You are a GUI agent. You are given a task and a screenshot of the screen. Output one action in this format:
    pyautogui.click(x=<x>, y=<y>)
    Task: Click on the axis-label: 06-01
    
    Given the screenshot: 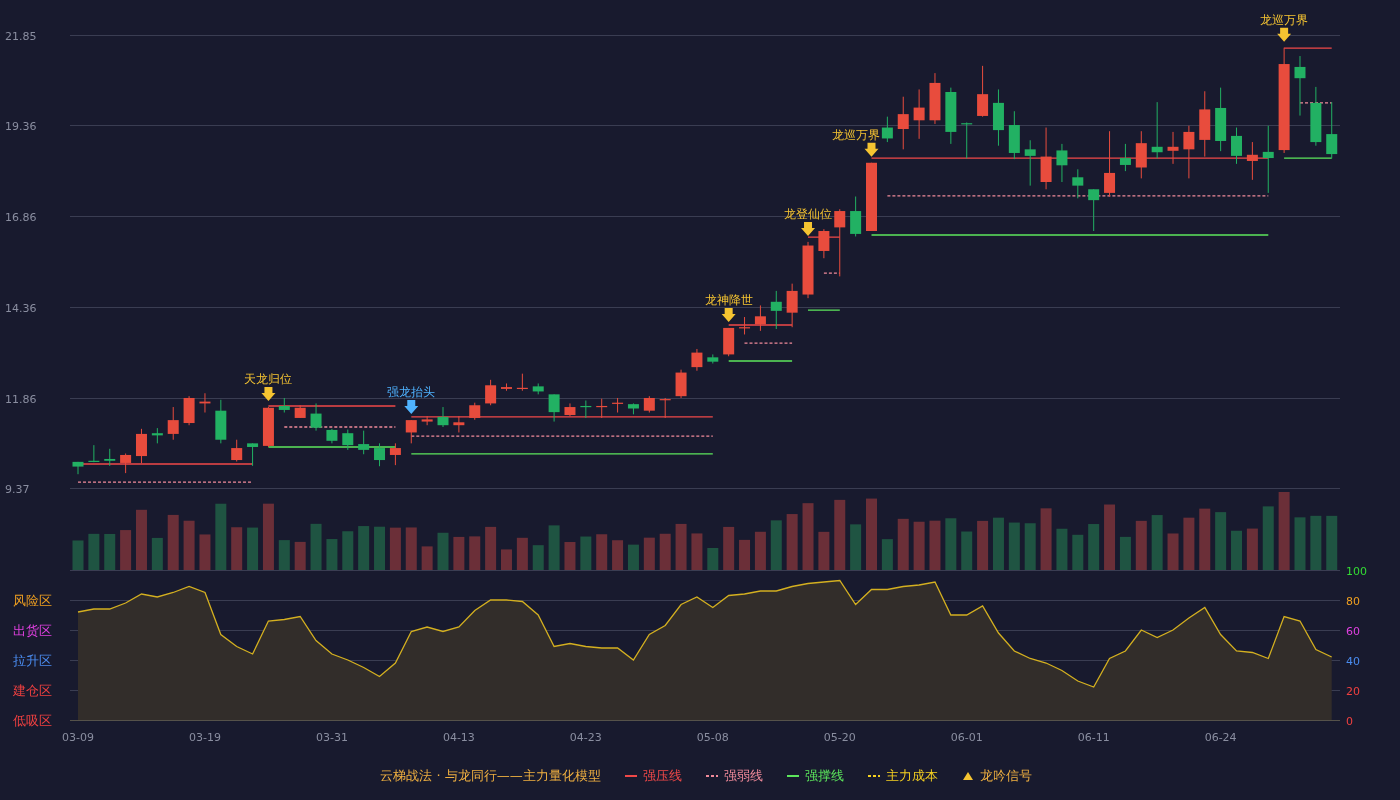 What is the action you would take?
    pyautogui.click(x=966, y=737)
    